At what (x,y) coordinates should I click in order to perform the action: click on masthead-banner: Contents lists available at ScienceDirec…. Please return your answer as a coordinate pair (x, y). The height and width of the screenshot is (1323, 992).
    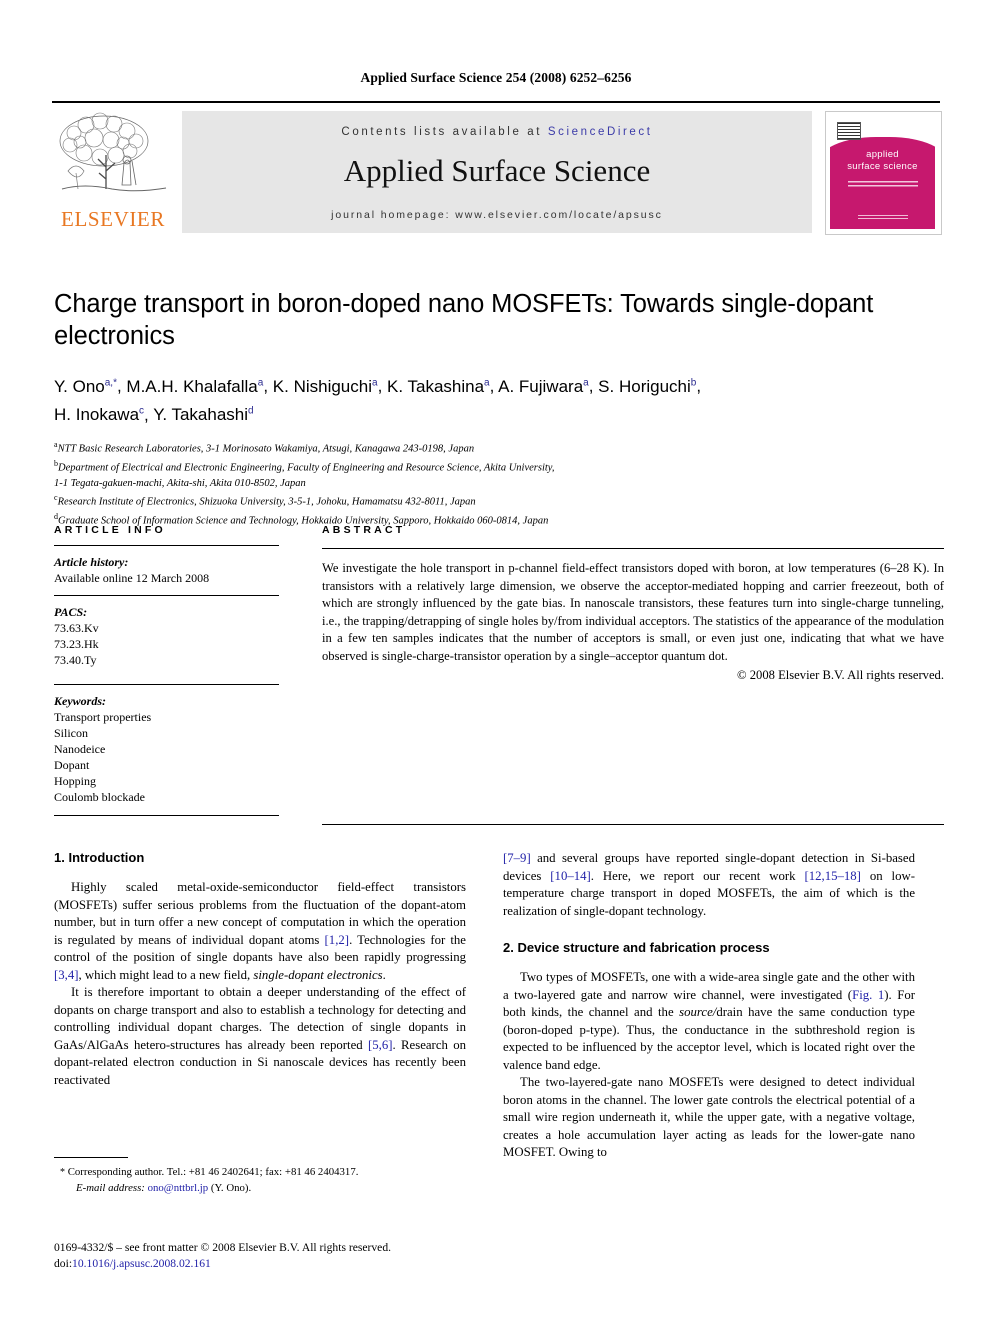
    Looking at the image, I should click on (497, 172).